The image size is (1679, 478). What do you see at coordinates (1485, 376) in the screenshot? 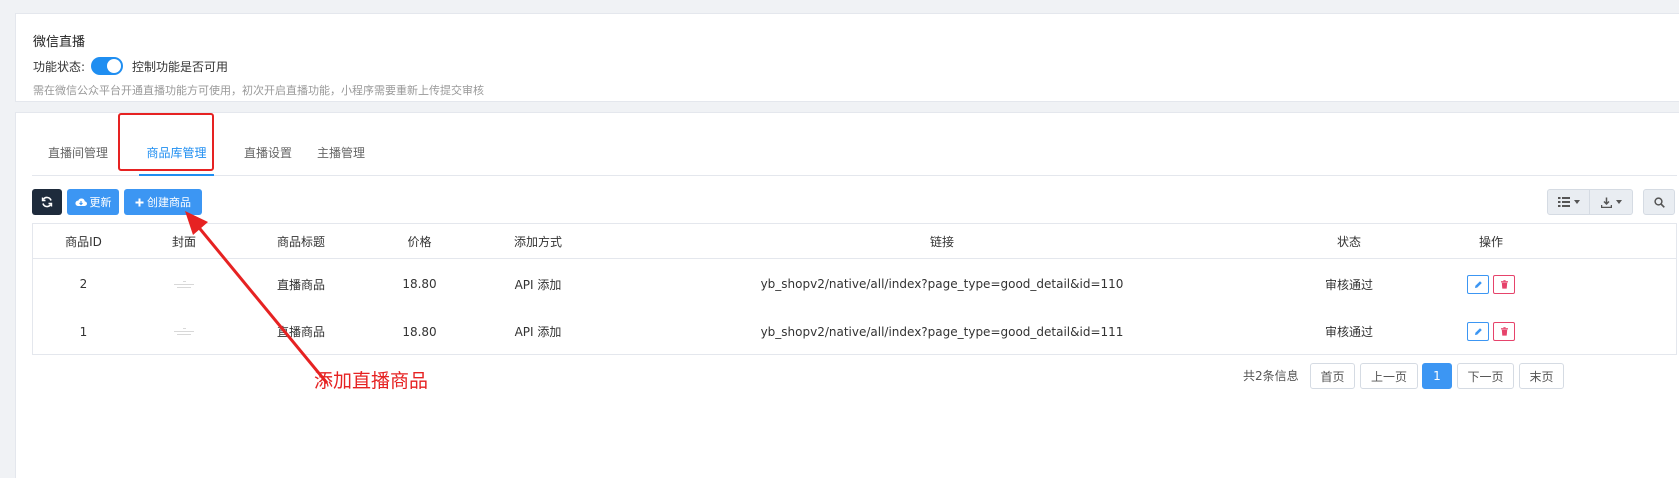
I see `pagination-next-button: 下一页` at bounding box center [1485, 376].